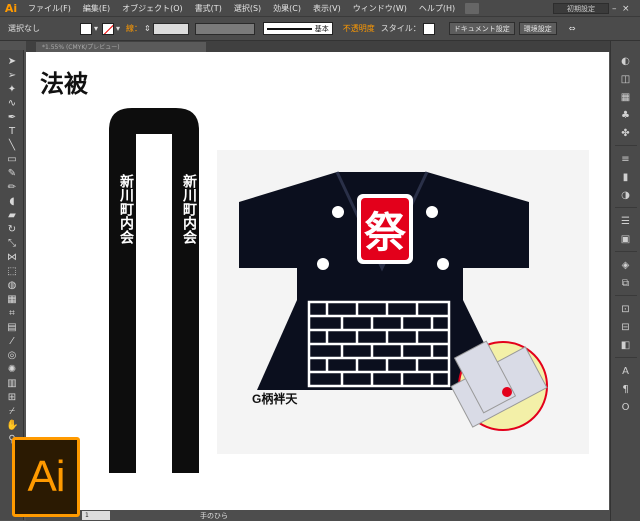 This screenshot has height=521, width=640. Describe the element at coordinates (86, 28) in the screenshot. I see `fill-swatch` at that location.